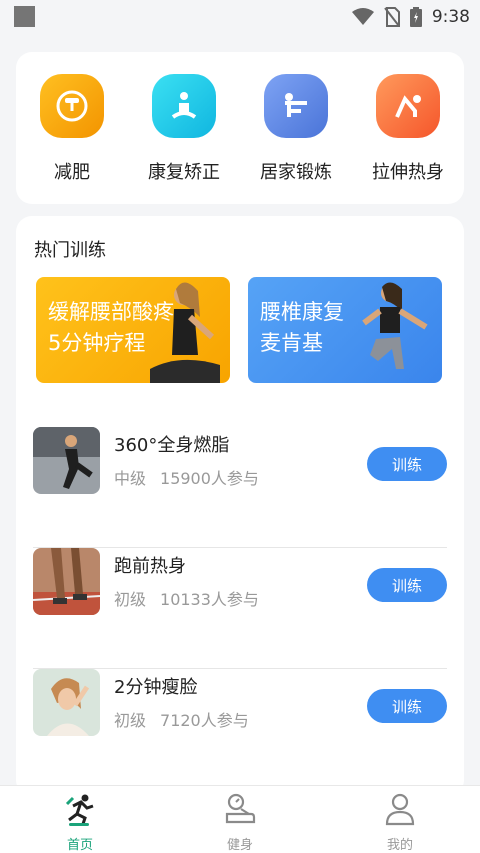  I want to click on workout-participants: 7120人参与, so click(204, 720).